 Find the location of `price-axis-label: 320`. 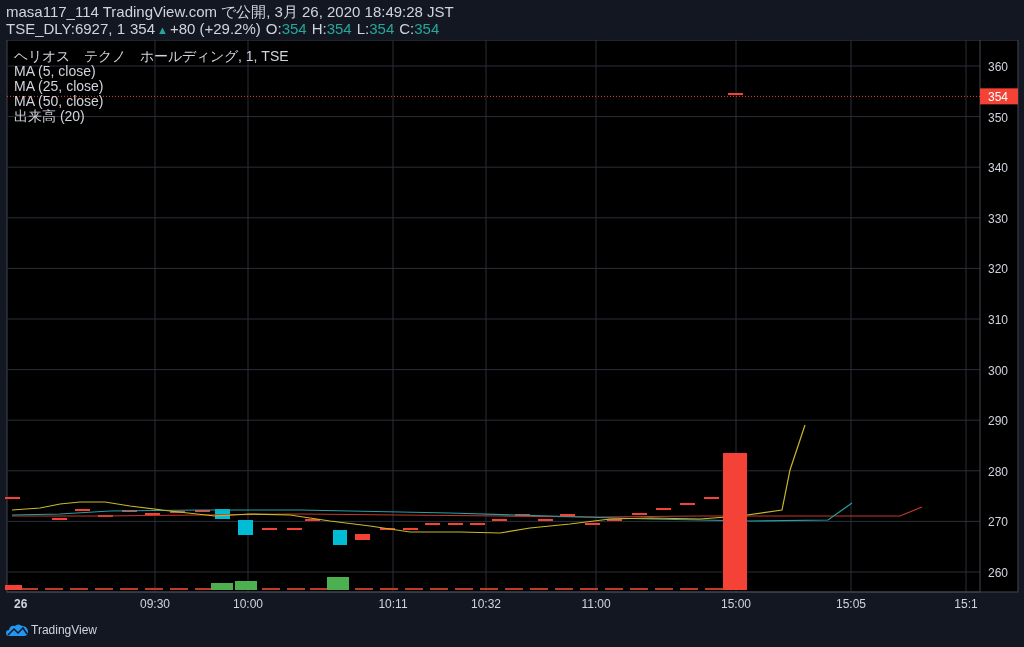

price-axis-label: 320 is located at coordinates (998, 269).